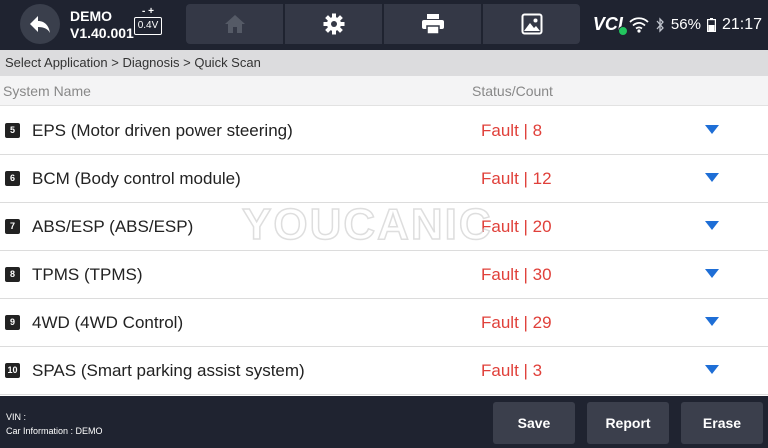 This screenshot has width=768, height=448. I want to click on fault-status: Fault | 30, so click(516, 274).